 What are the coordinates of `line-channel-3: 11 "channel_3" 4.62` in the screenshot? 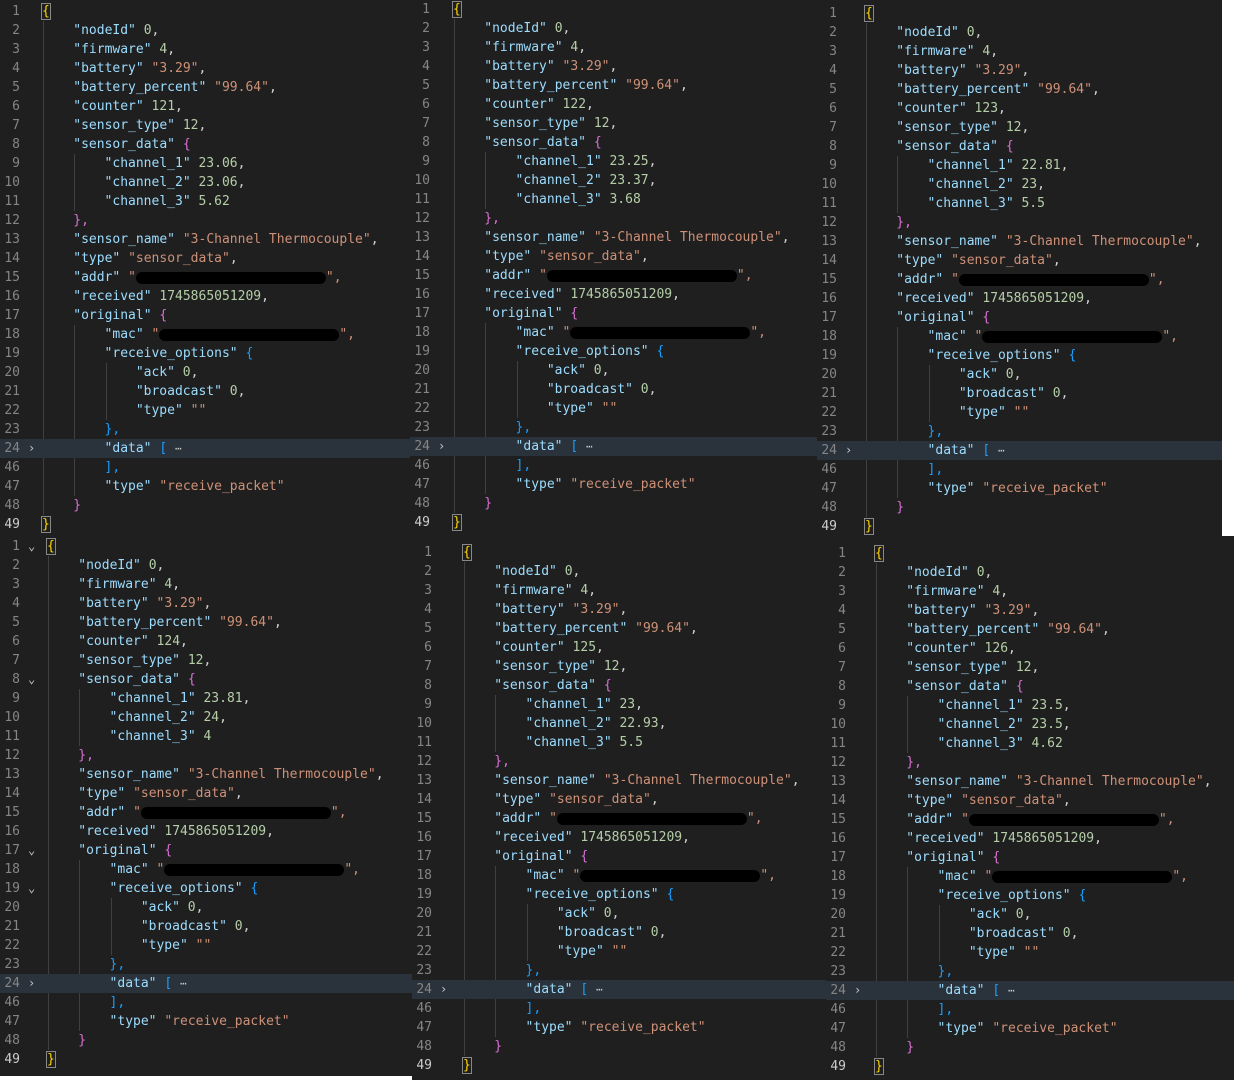 It's located at (1030, 743).